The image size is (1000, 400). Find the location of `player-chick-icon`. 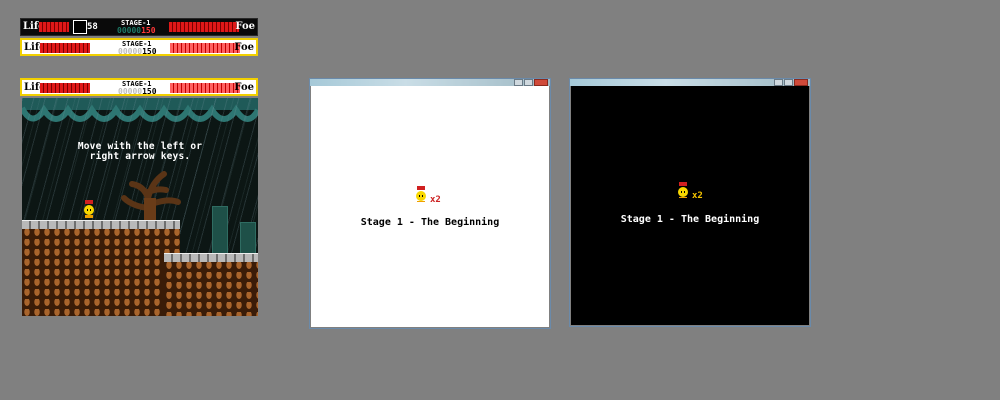

player-chick-icon is located at coordinates (89, 209).